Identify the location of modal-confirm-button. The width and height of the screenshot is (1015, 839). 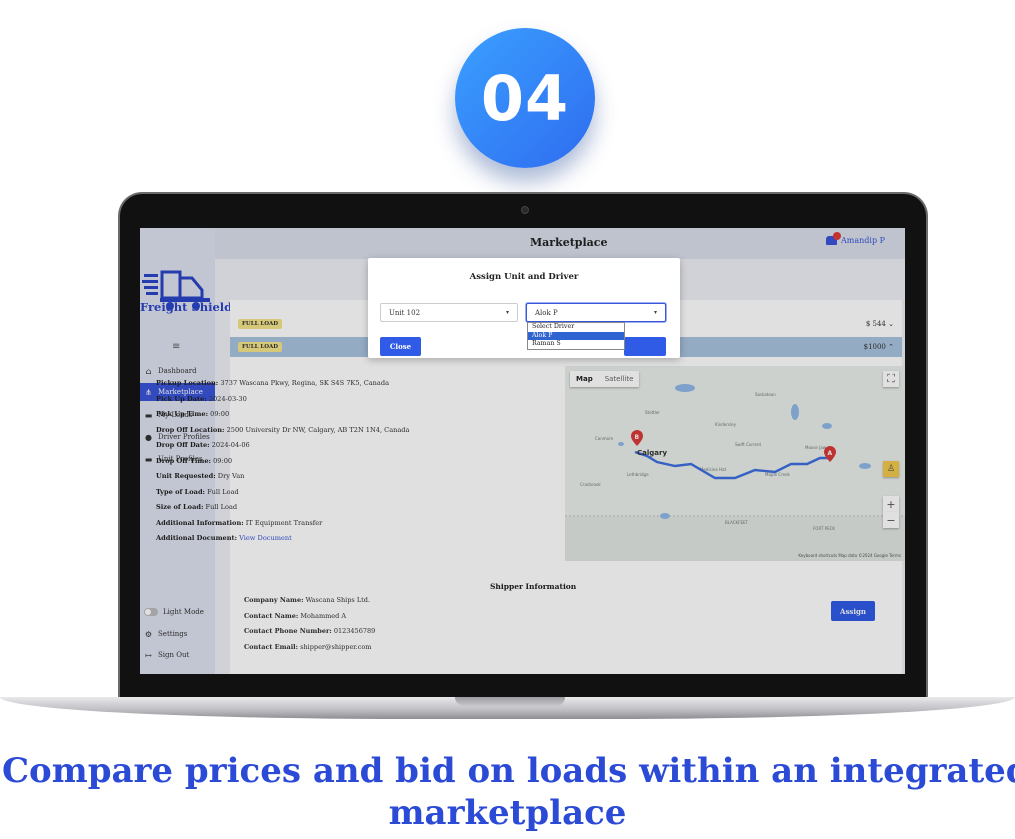
(645, 346).